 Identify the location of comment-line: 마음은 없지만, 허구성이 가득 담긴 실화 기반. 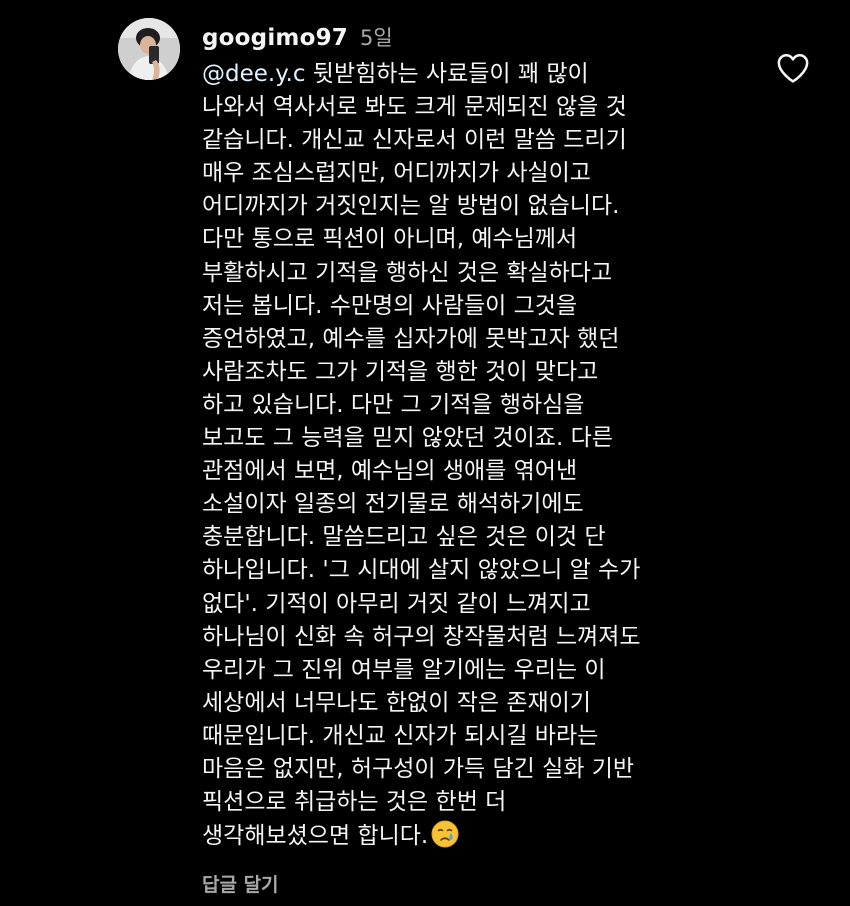
(418, 768).